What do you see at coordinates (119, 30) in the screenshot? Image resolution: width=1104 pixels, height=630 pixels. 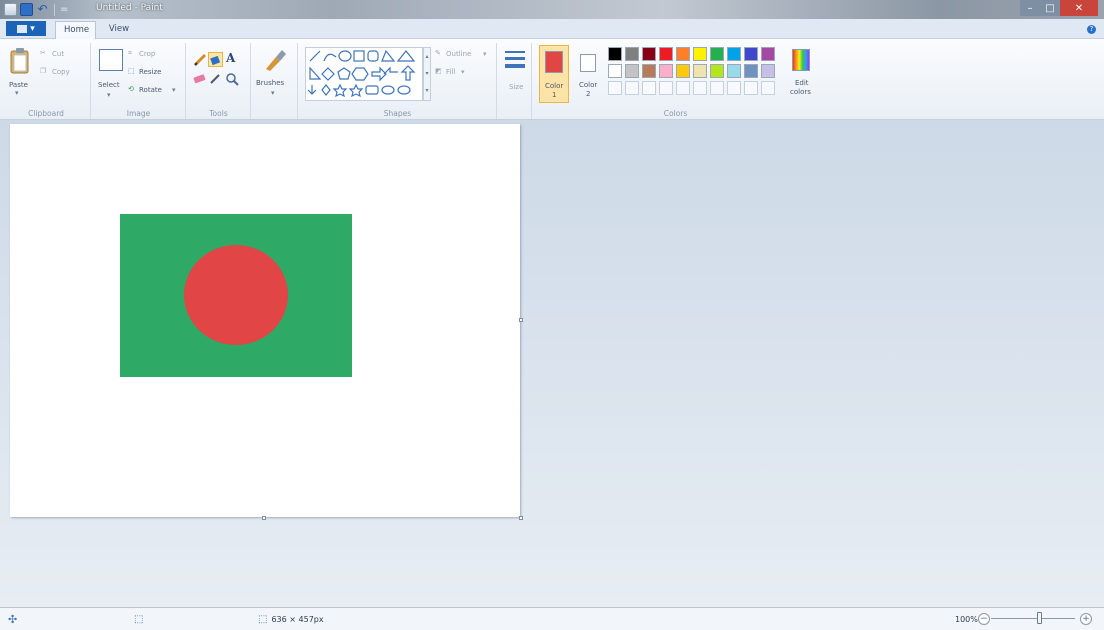 I see `tab-view: View` at bounding box center [119, 30].